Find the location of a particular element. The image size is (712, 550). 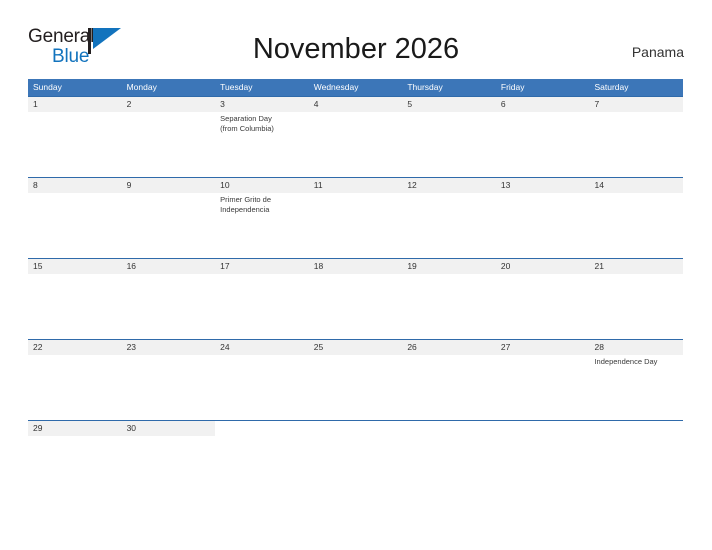

day-number: 28 is located at coordinates (636, 347).